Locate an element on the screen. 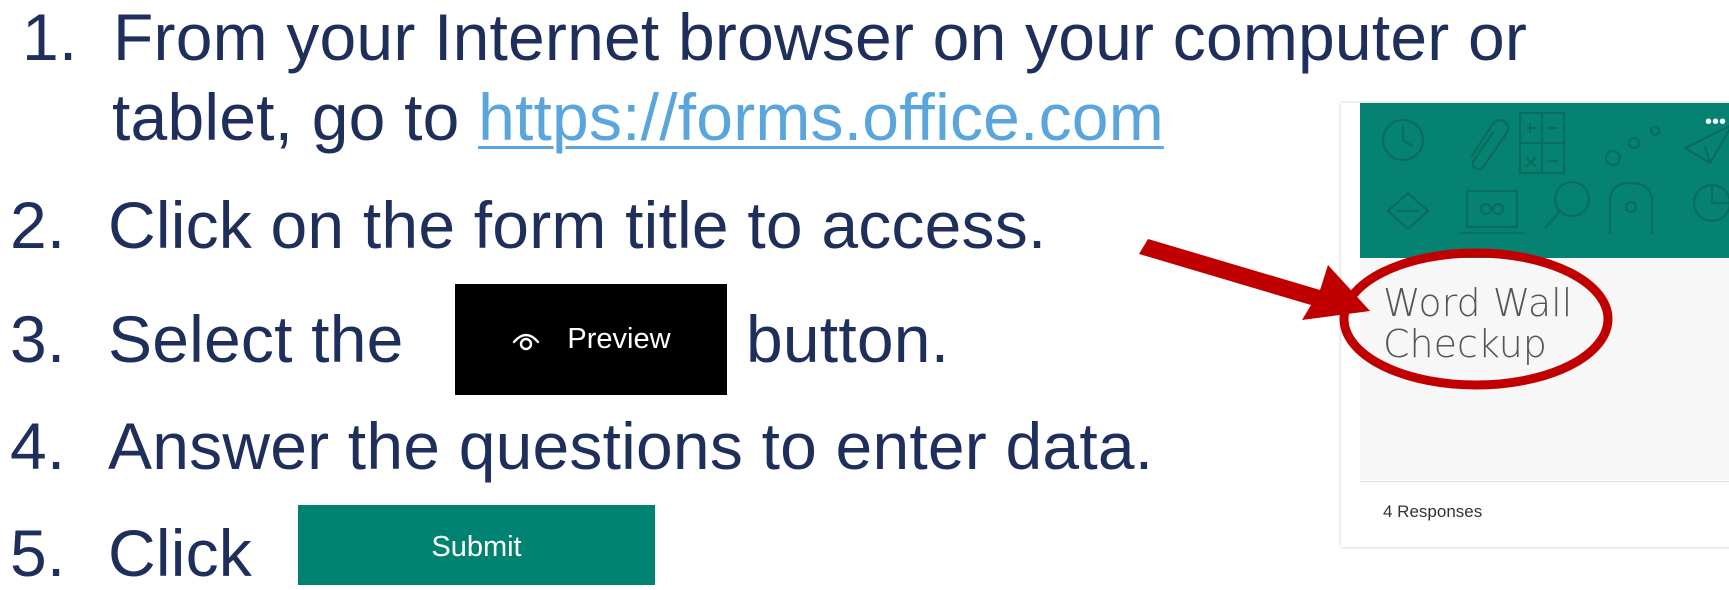  step-3-text-before: Select the is located at coordinates (256, 339).